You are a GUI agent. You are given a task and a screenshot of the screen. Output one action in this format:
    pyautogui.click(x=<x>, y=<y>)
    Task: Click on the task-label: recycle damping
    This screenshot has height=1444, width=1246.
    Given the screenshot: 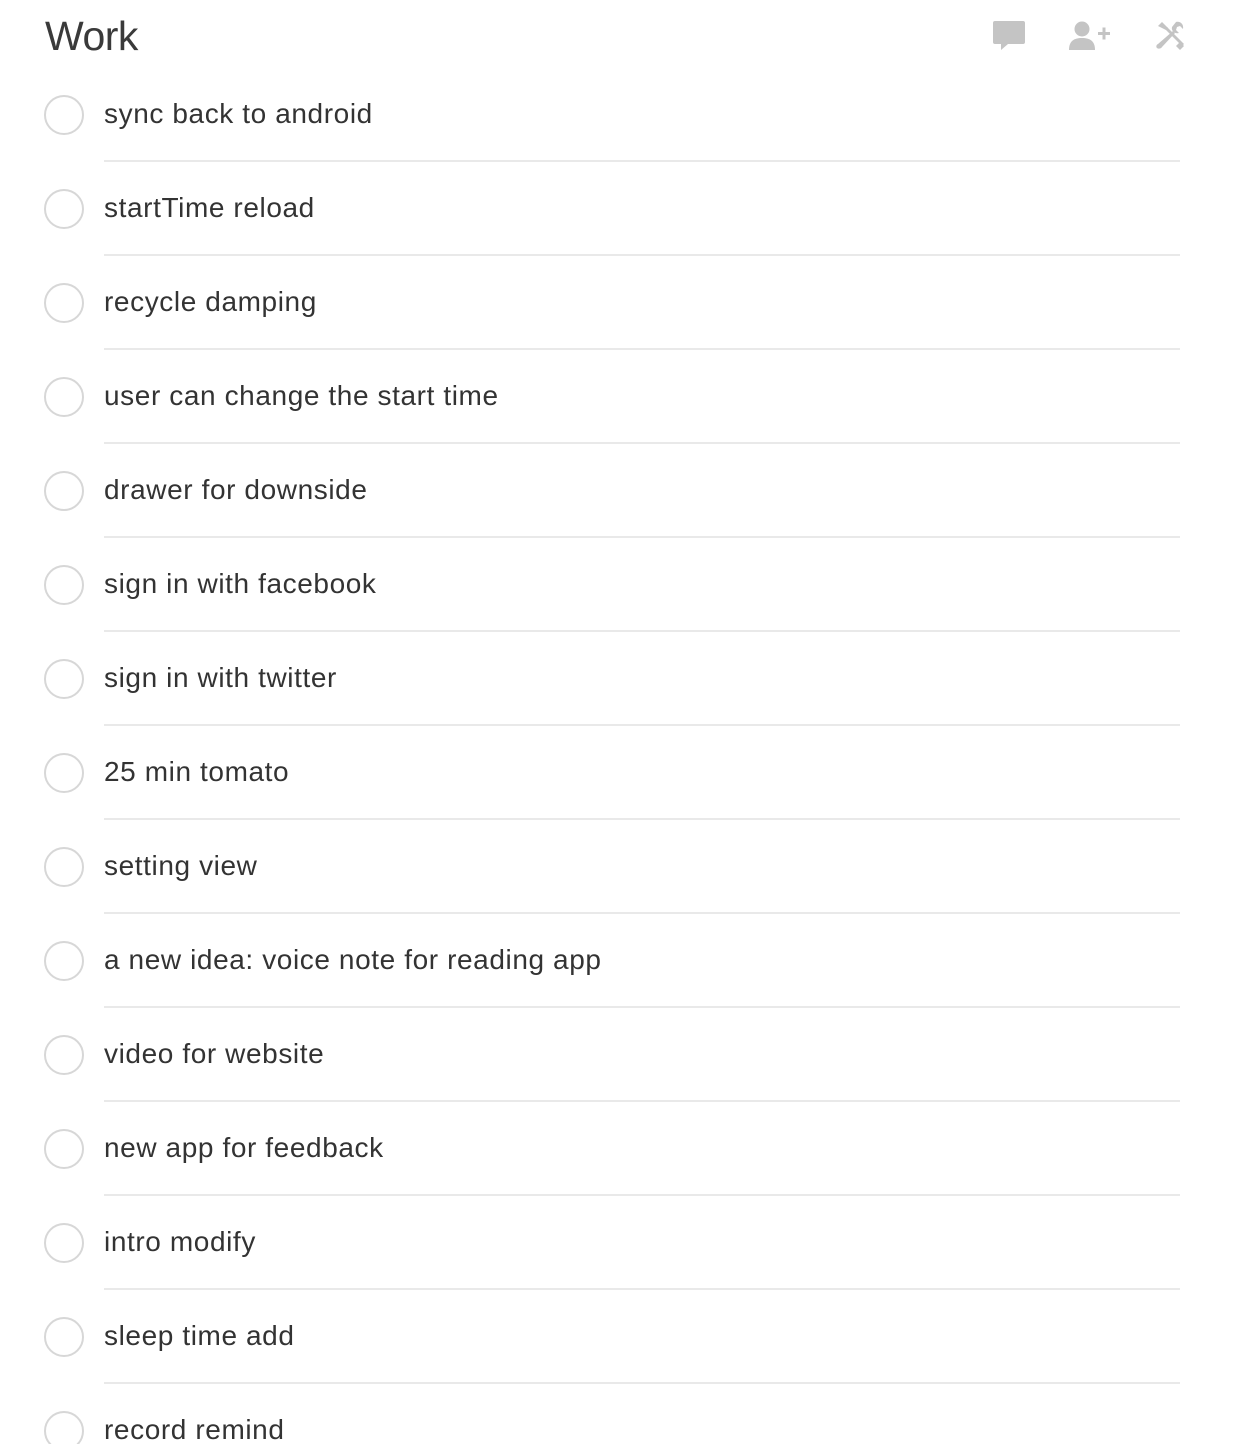 What is the action you would take?
    pyautogui.click(x=210, y=302)
    